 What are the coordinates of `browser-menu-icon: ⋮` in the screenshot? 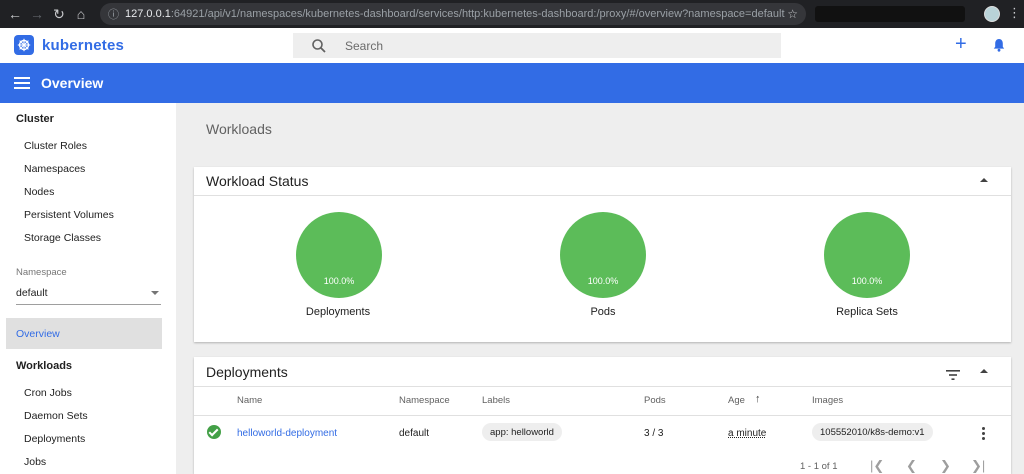 It's located at (1014, 13).